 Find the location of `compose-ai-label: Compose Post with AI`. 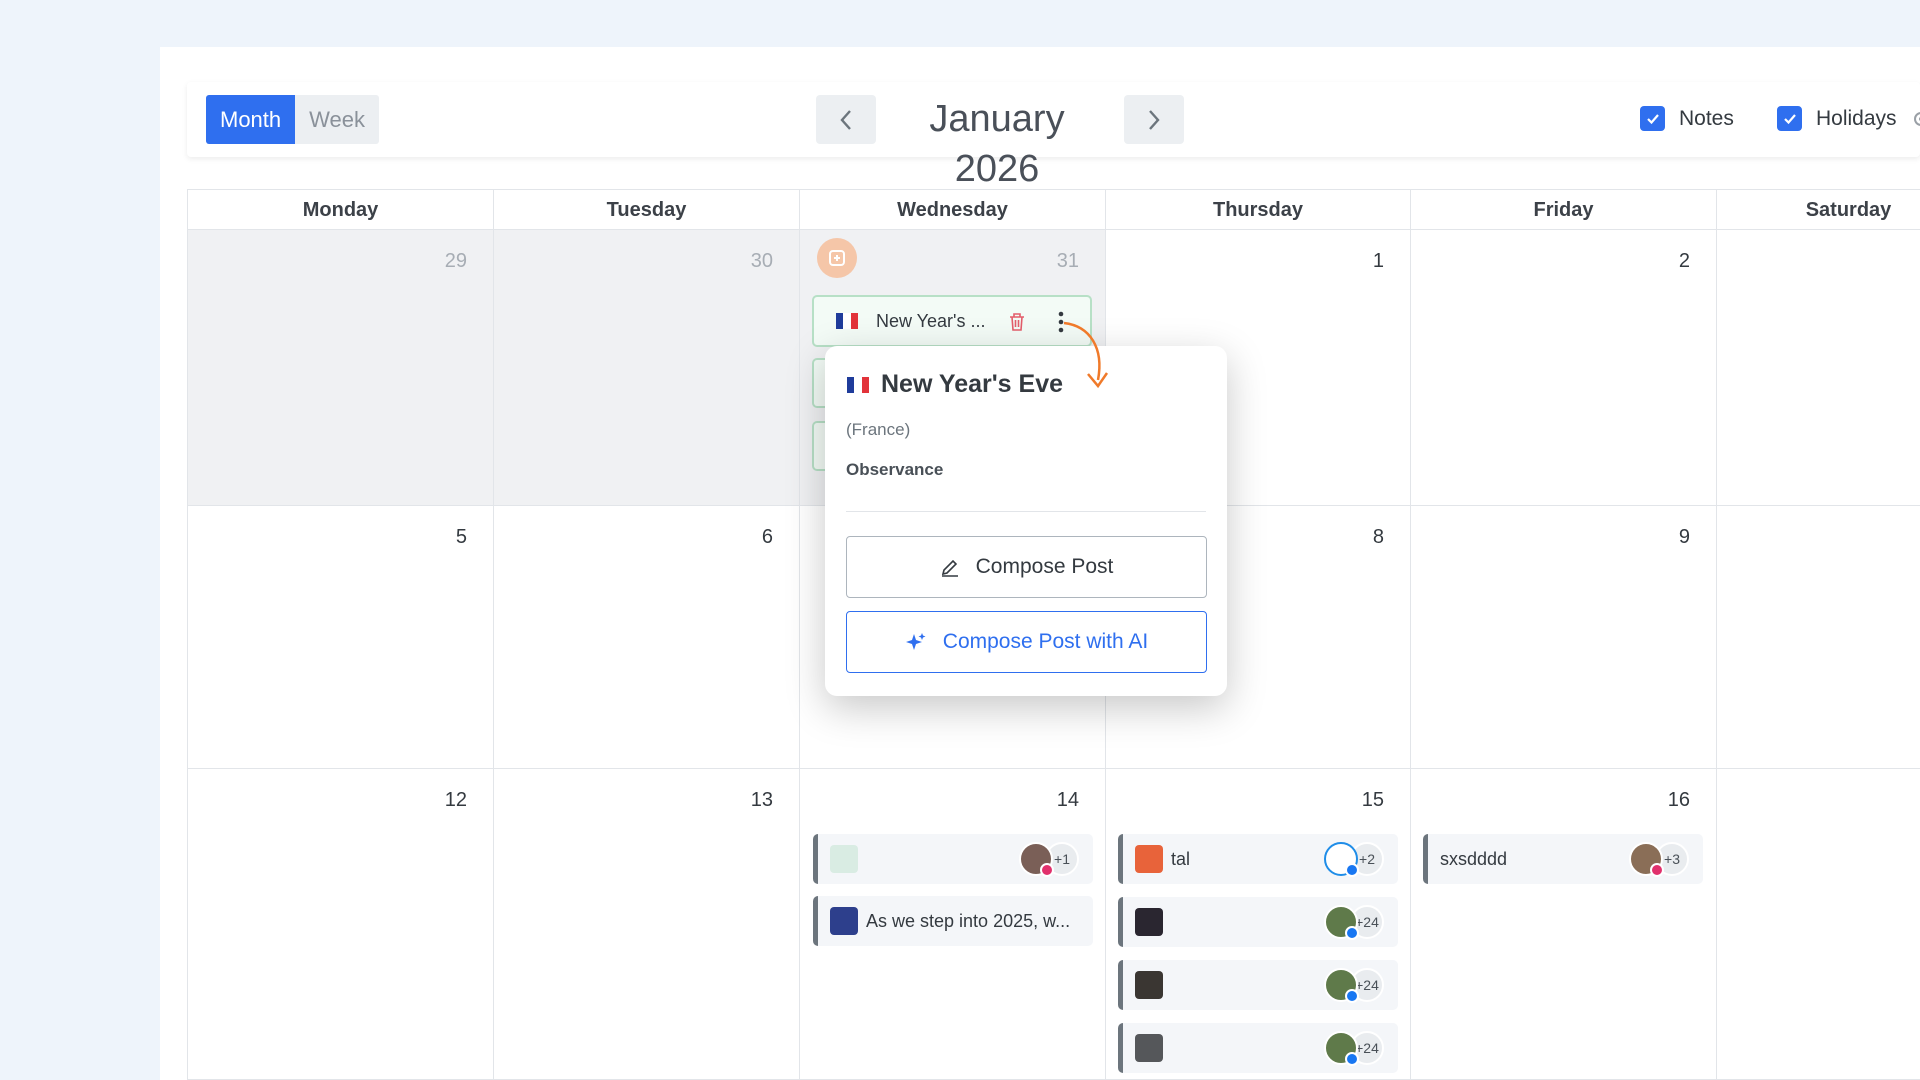

compose-ai-label: Compose Post with AI is located at coordinates (1045, 641).